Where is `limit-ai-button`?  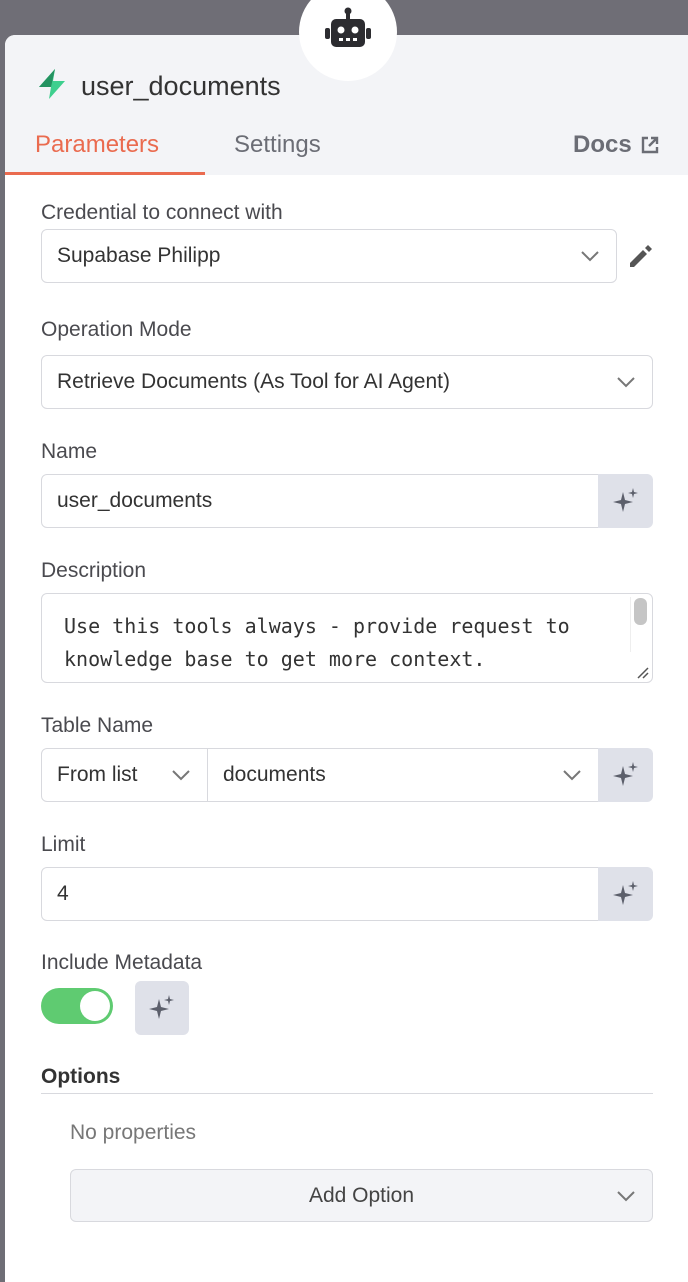 limit-ai-button is located at coordinates (625, 894).